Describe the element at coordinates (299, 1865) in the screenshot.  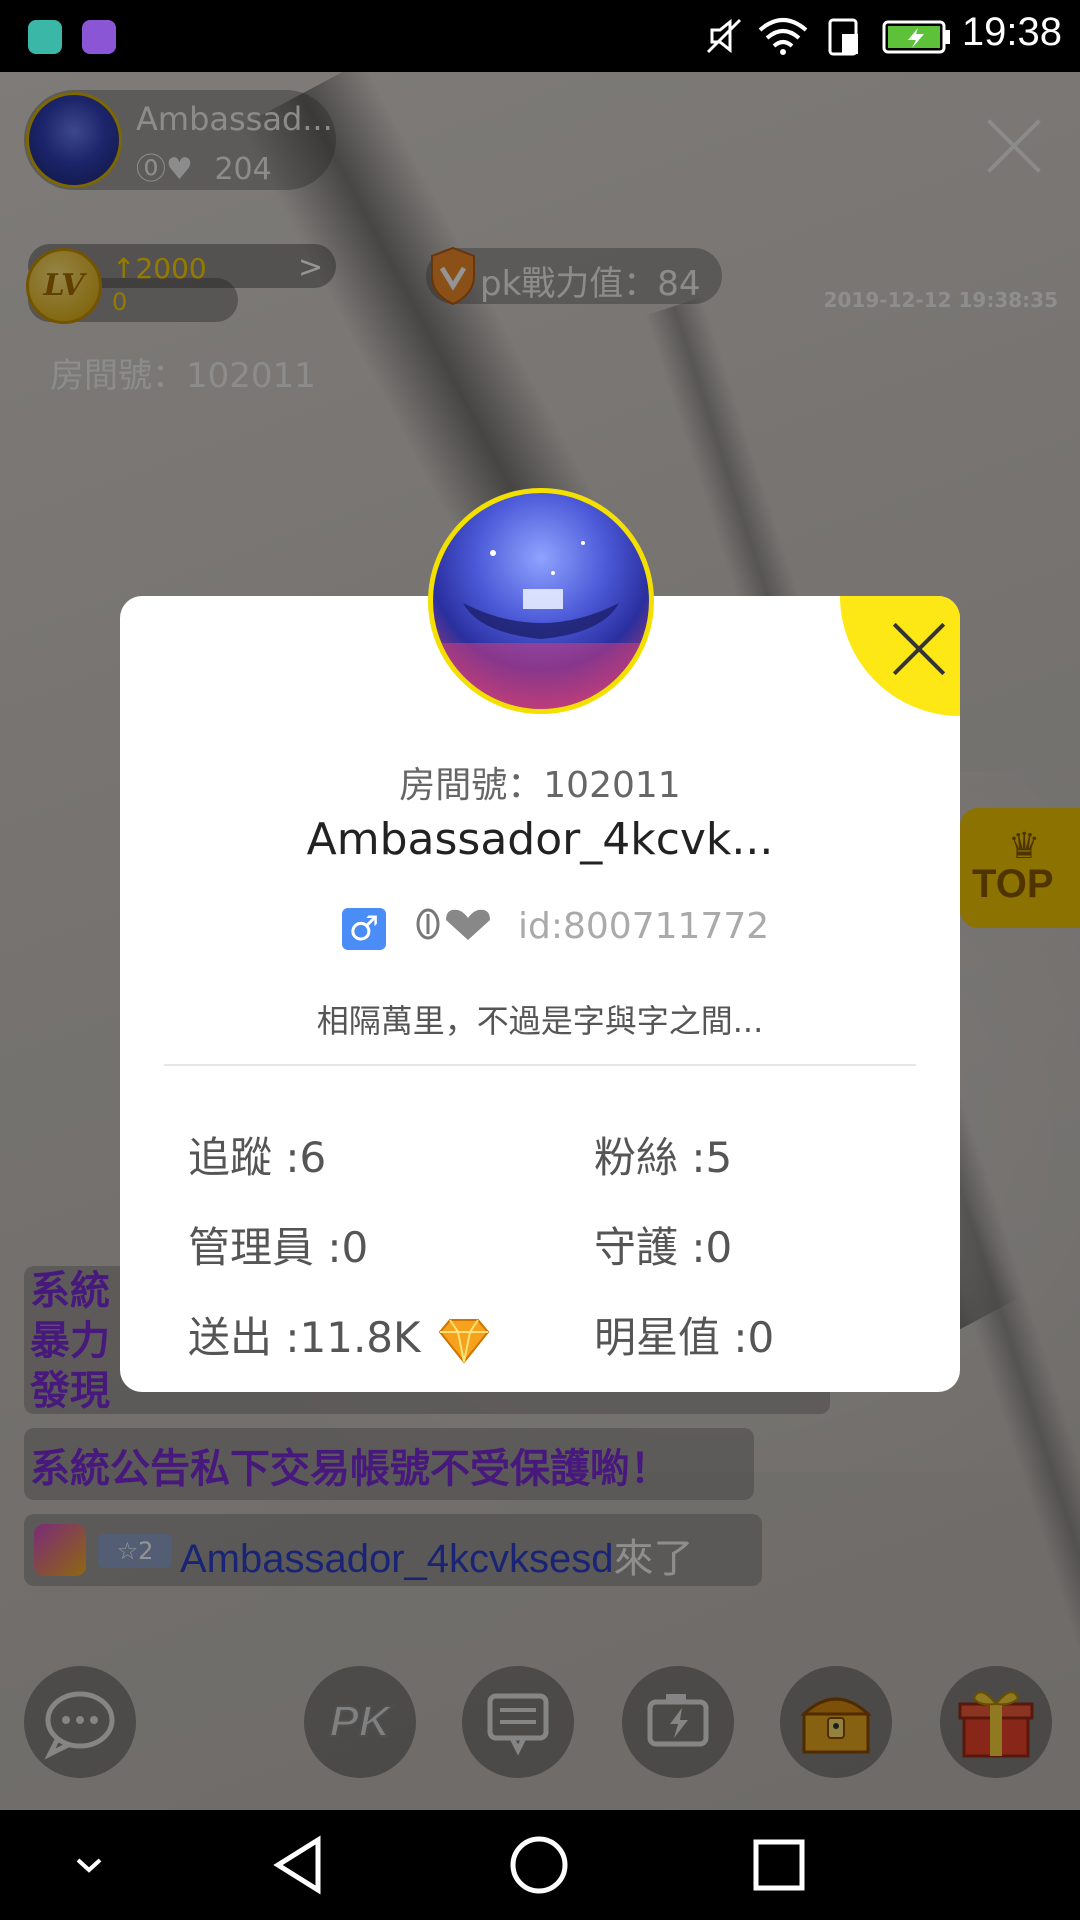
I see `back-icon` at that location.